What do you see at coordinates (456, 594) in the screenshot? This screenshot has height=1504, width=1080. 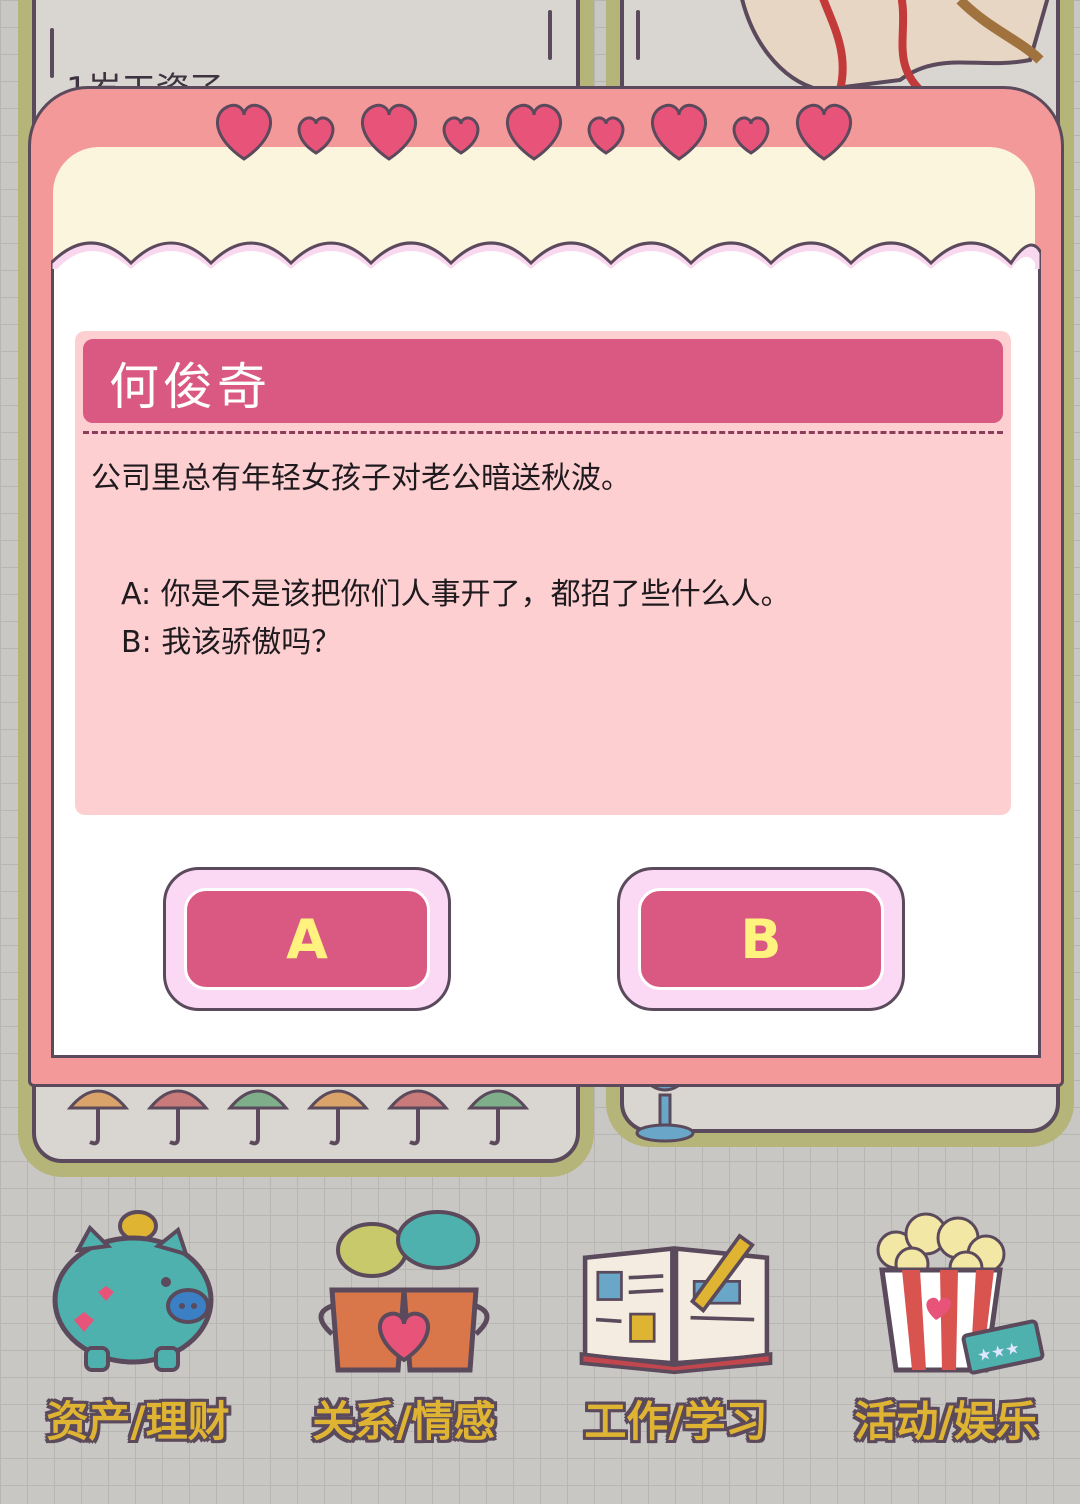 I see `option-a-text: A: 你是不是该把你们人事开了，都招了些什么人。` at bounding box center [456, 594].